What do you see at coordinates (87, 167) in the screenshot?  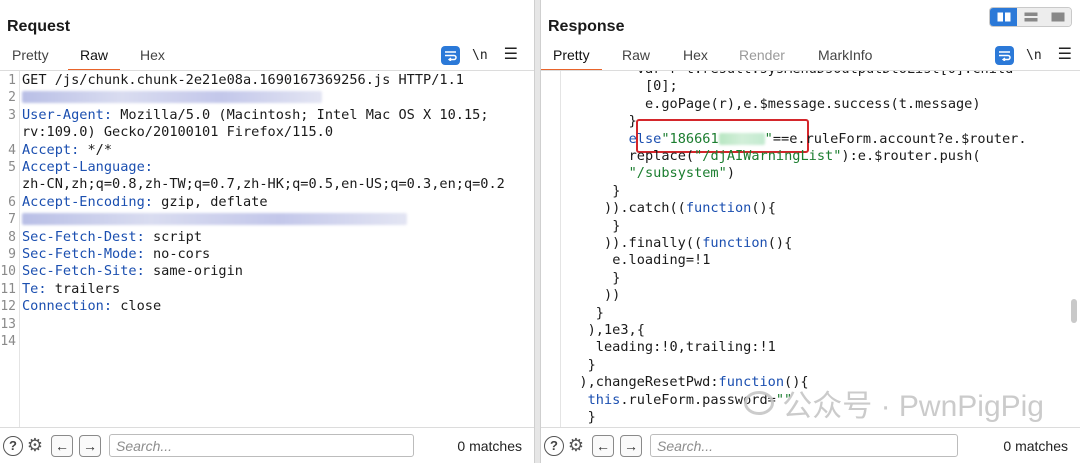 I see `header-name: Accept-Language:` at bounding box center [87, 167].